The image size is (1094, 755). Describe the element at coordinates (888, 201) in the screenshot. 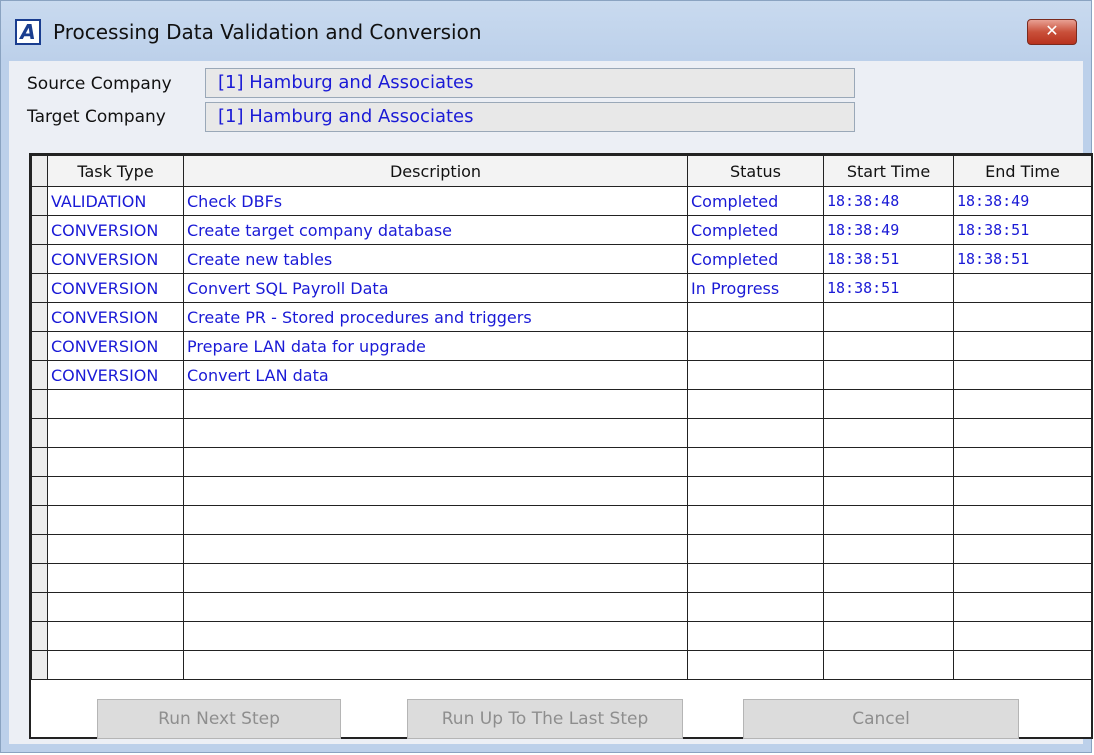

I see `cell-start-time: 18:38:48` at that location.